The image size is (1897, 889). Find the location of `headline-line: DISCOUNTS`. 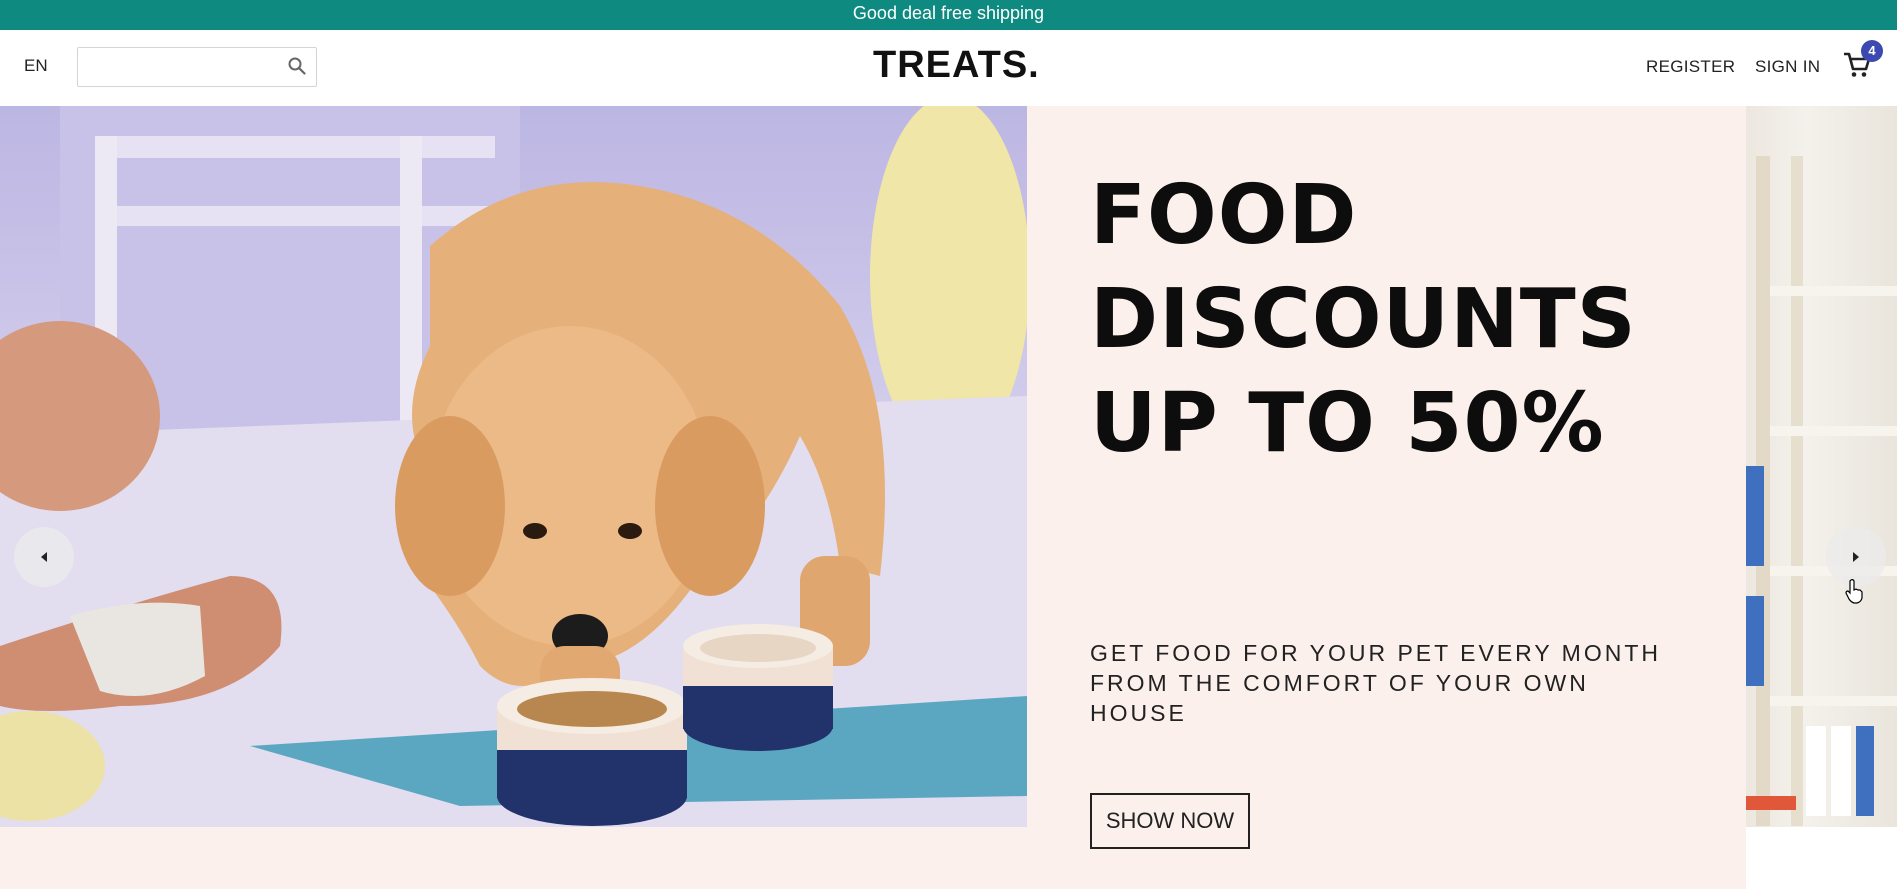

headline-line: DISCOUNTS is located at coordinates (1363, 319).